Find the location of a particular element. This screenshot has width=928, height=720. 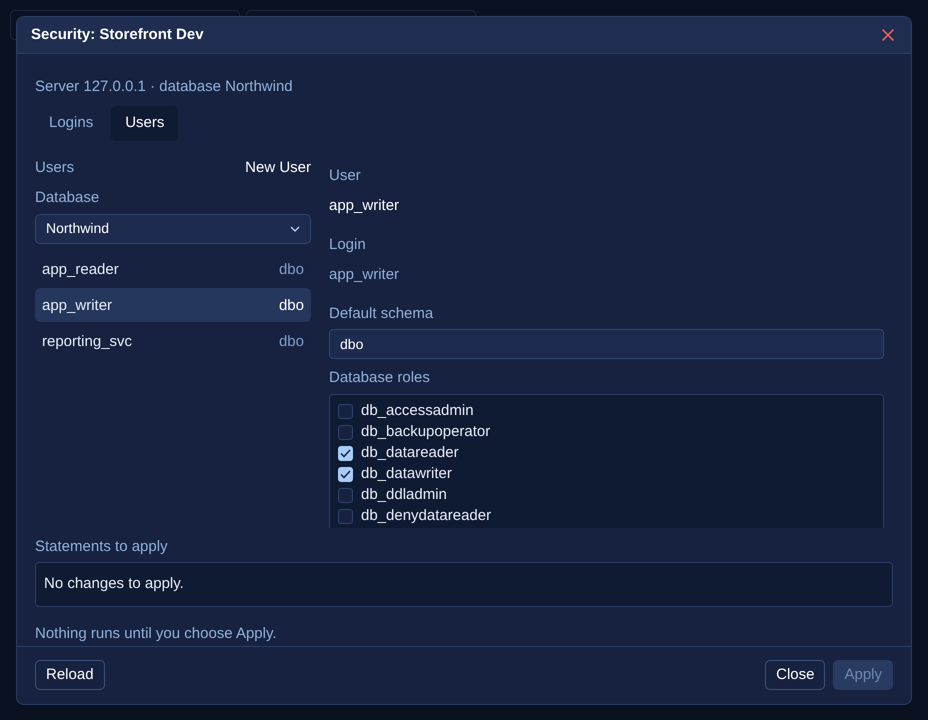

new-user-link: New User is located at coordinates (278, 168).